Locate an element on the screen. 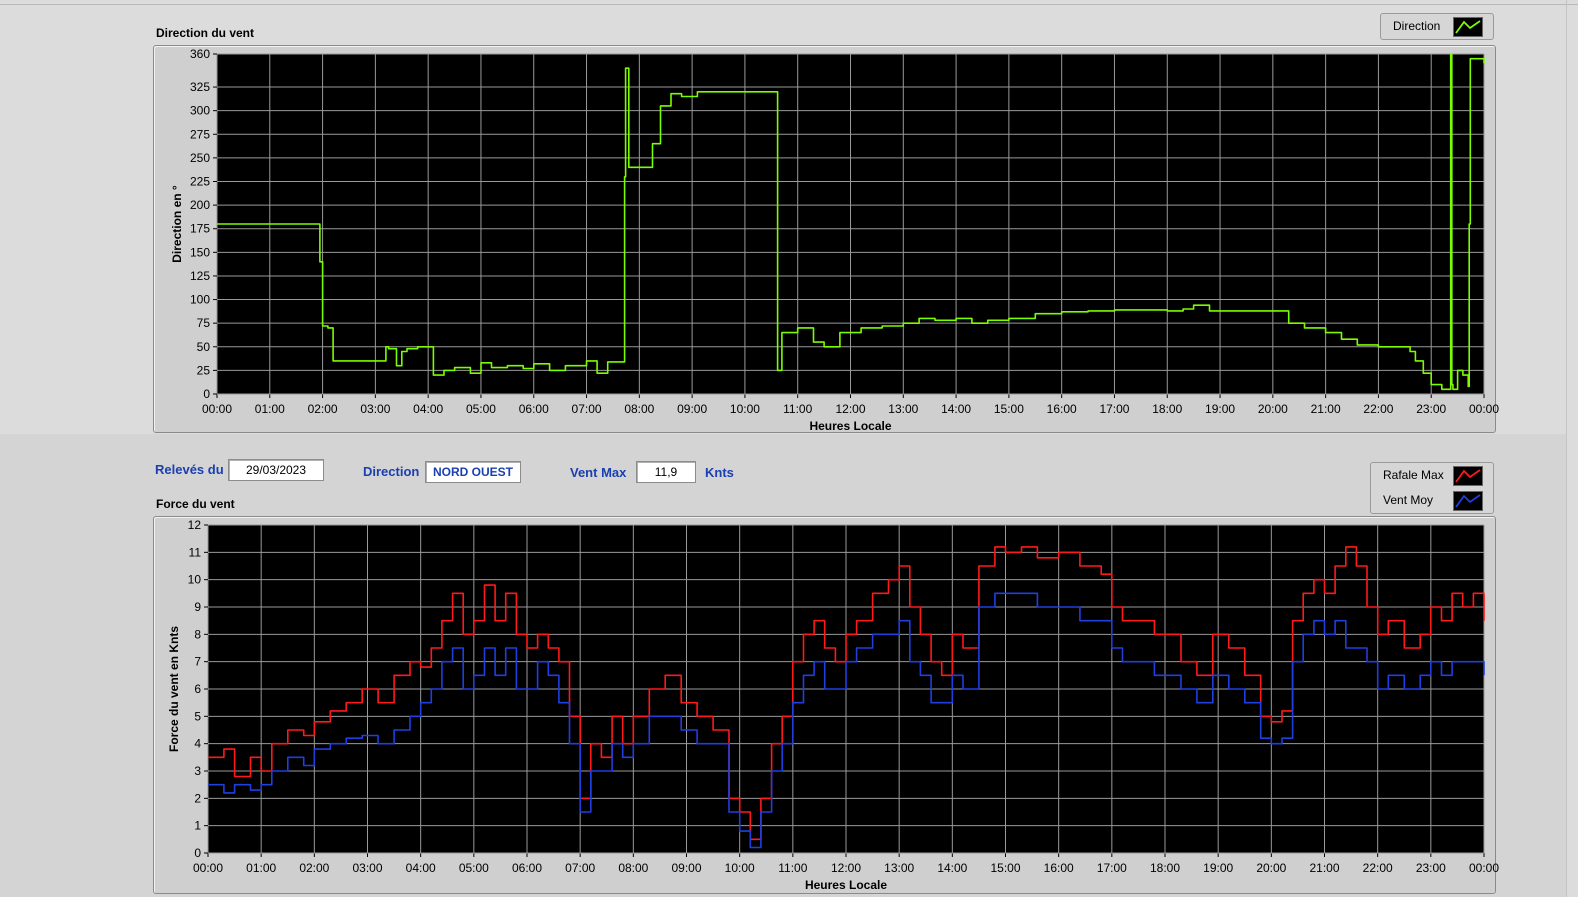  force-y-tick-label: 4 is located at coordinates (197, 744).